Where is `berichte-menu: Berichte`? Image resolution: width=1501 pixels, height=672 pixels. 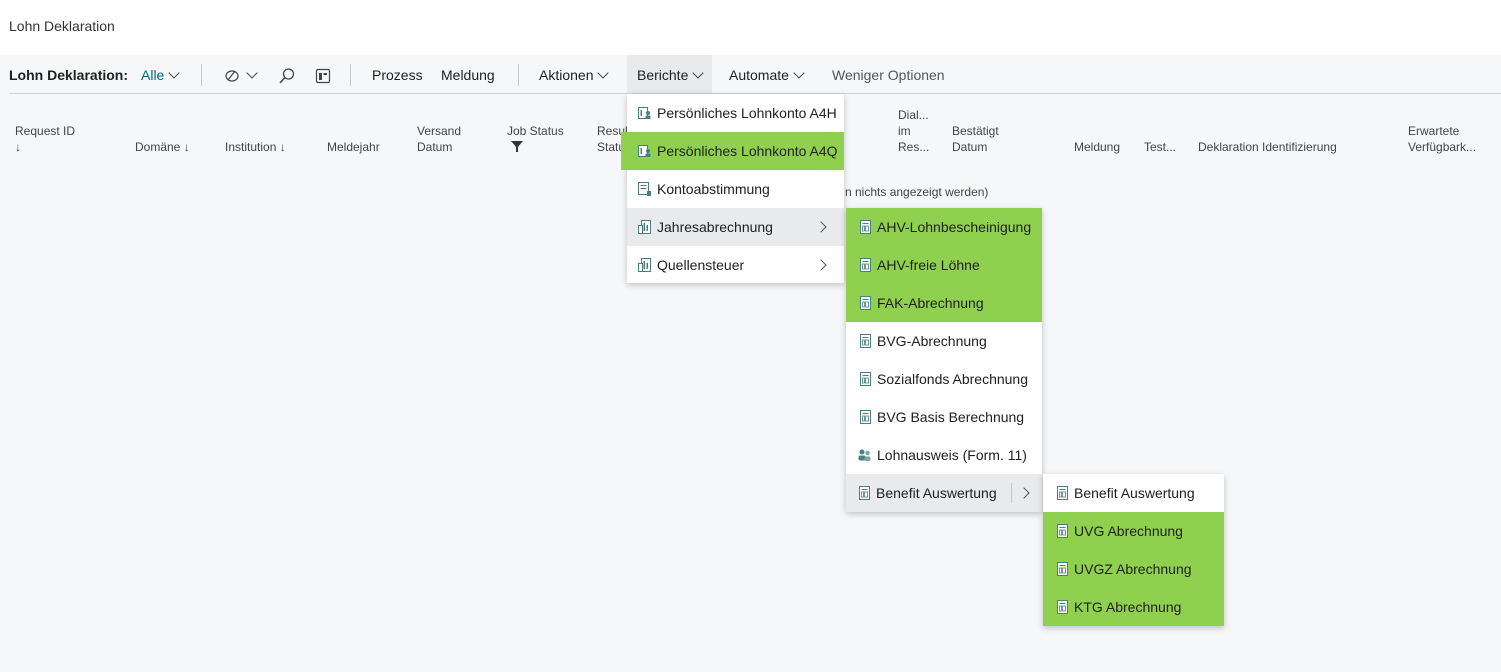 berichte-menu: Berichte is located at coordinates (670, 75).